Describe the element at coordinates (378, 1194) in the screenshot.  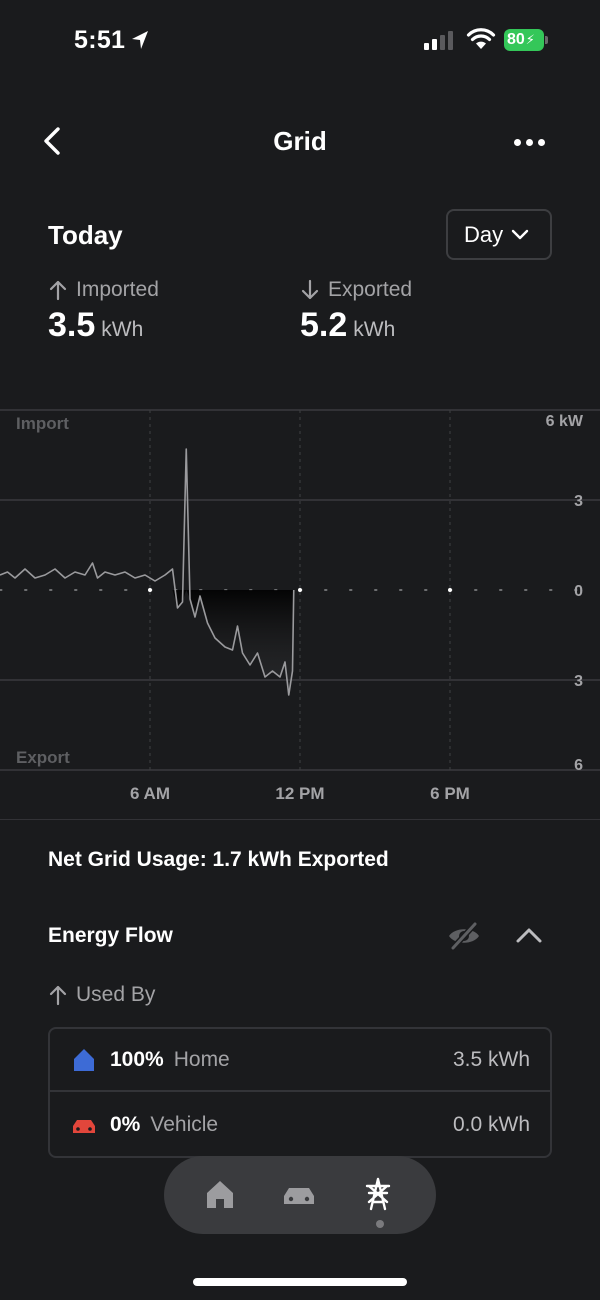
I see `nav-grid-tower-icon` at that location.